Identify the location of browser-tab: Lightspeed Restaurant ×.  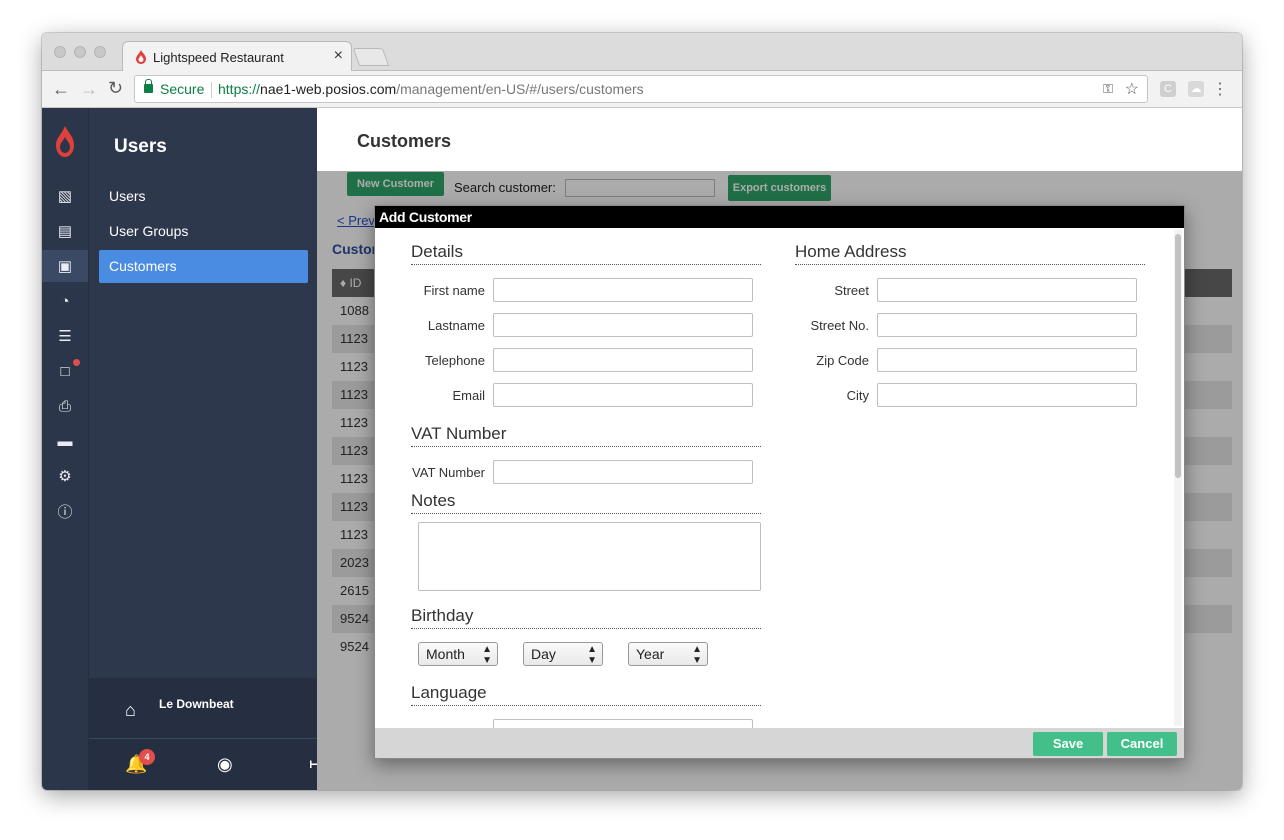
(237, 56).